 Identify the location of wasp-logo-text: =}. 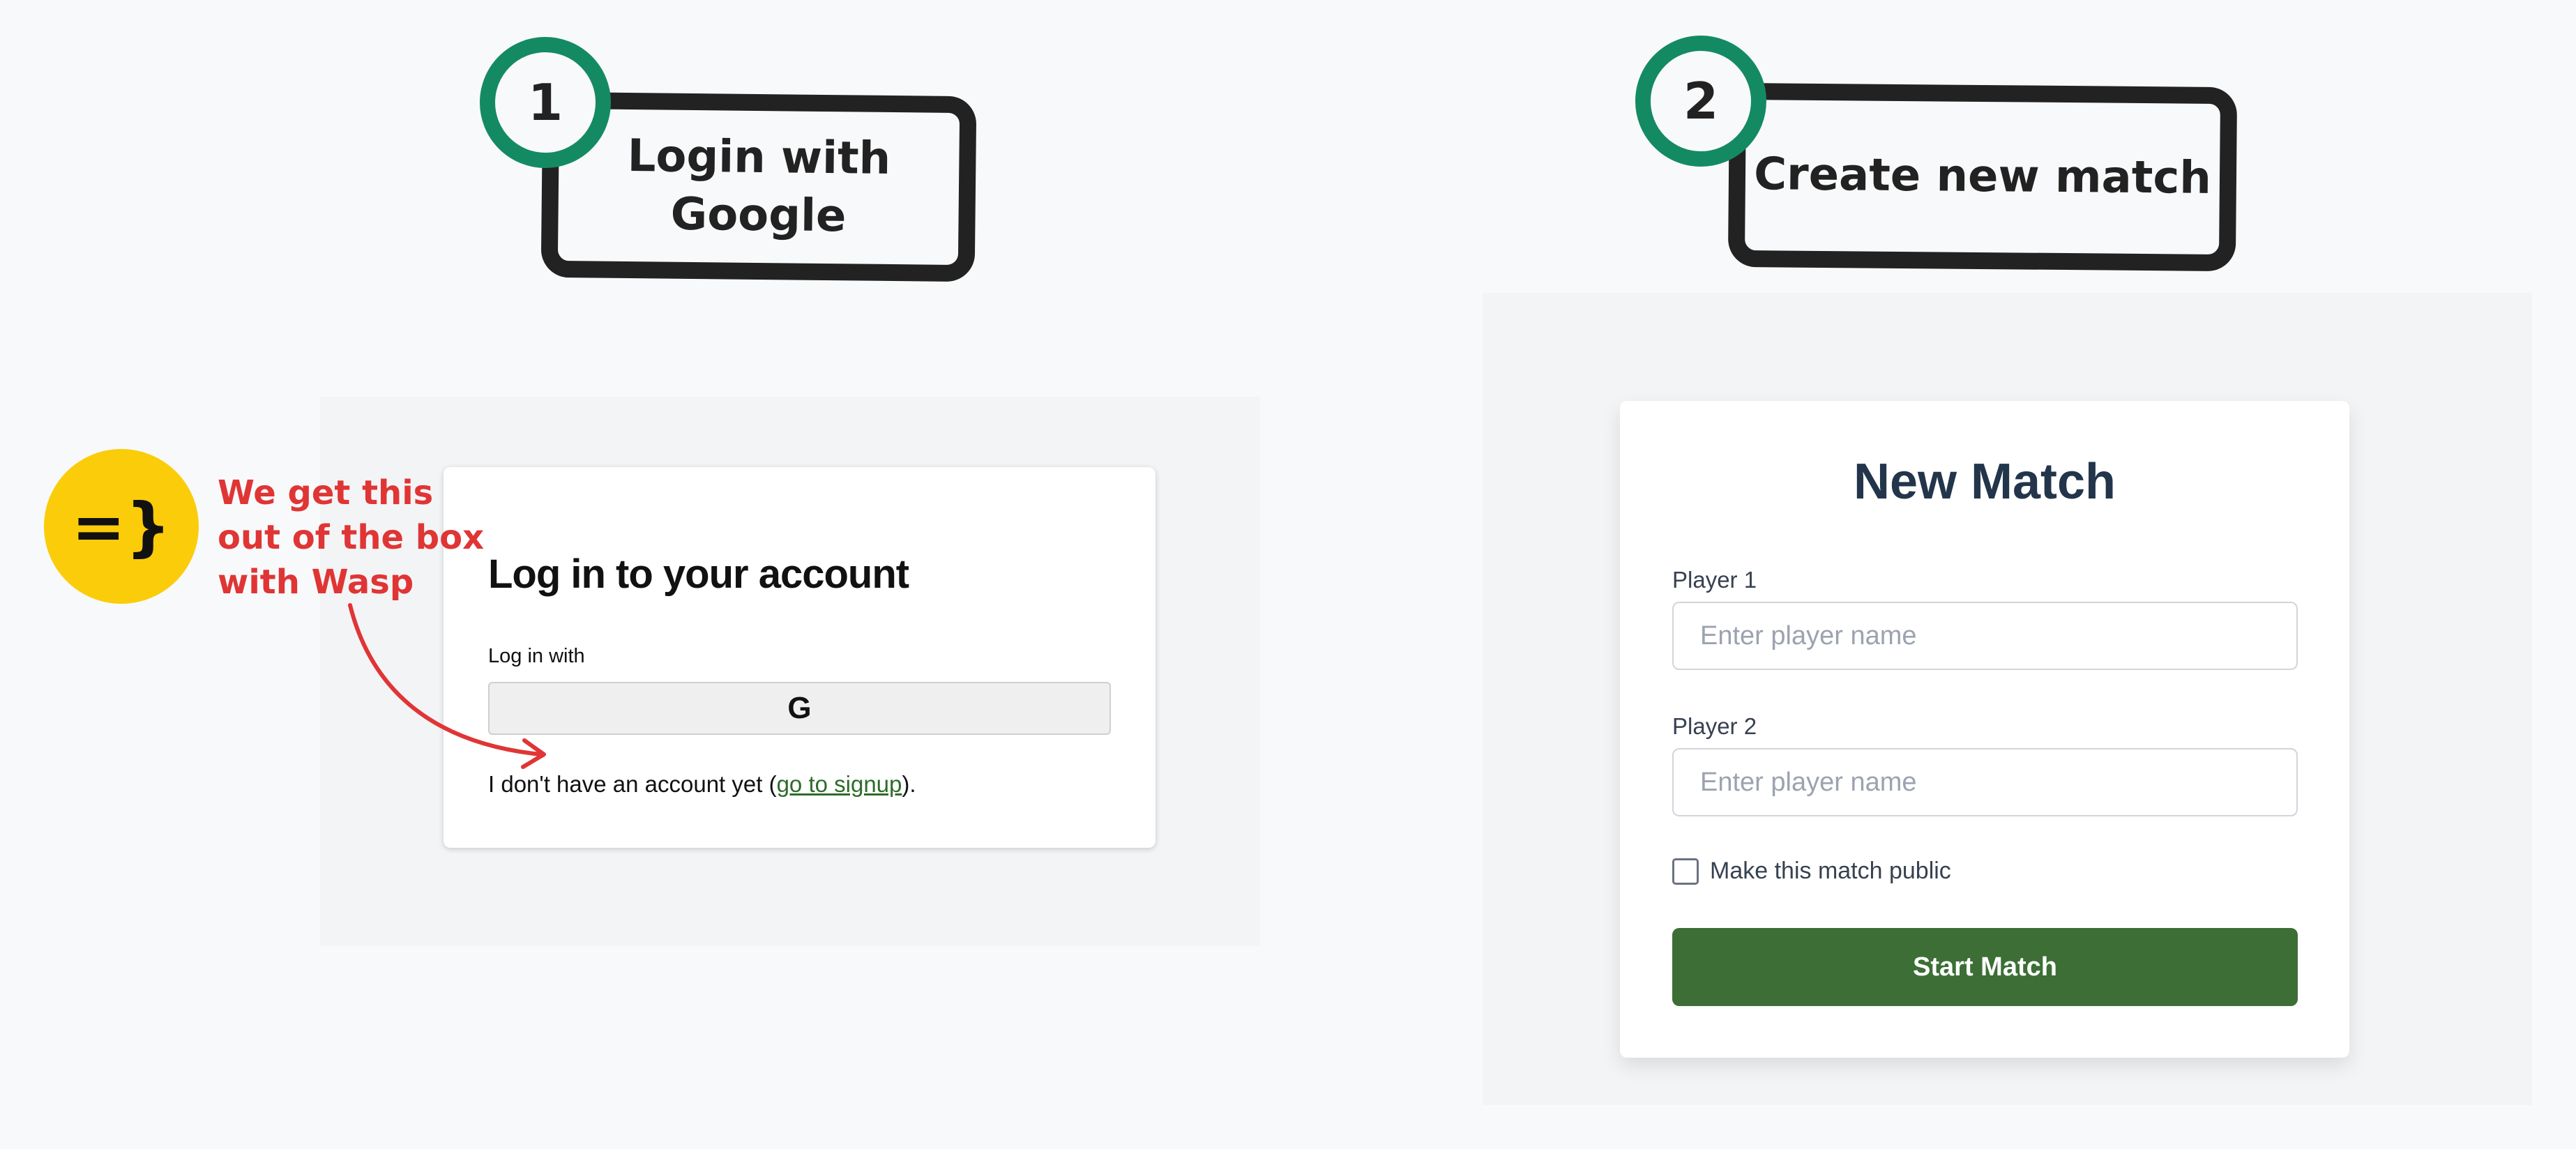
(121, 526).